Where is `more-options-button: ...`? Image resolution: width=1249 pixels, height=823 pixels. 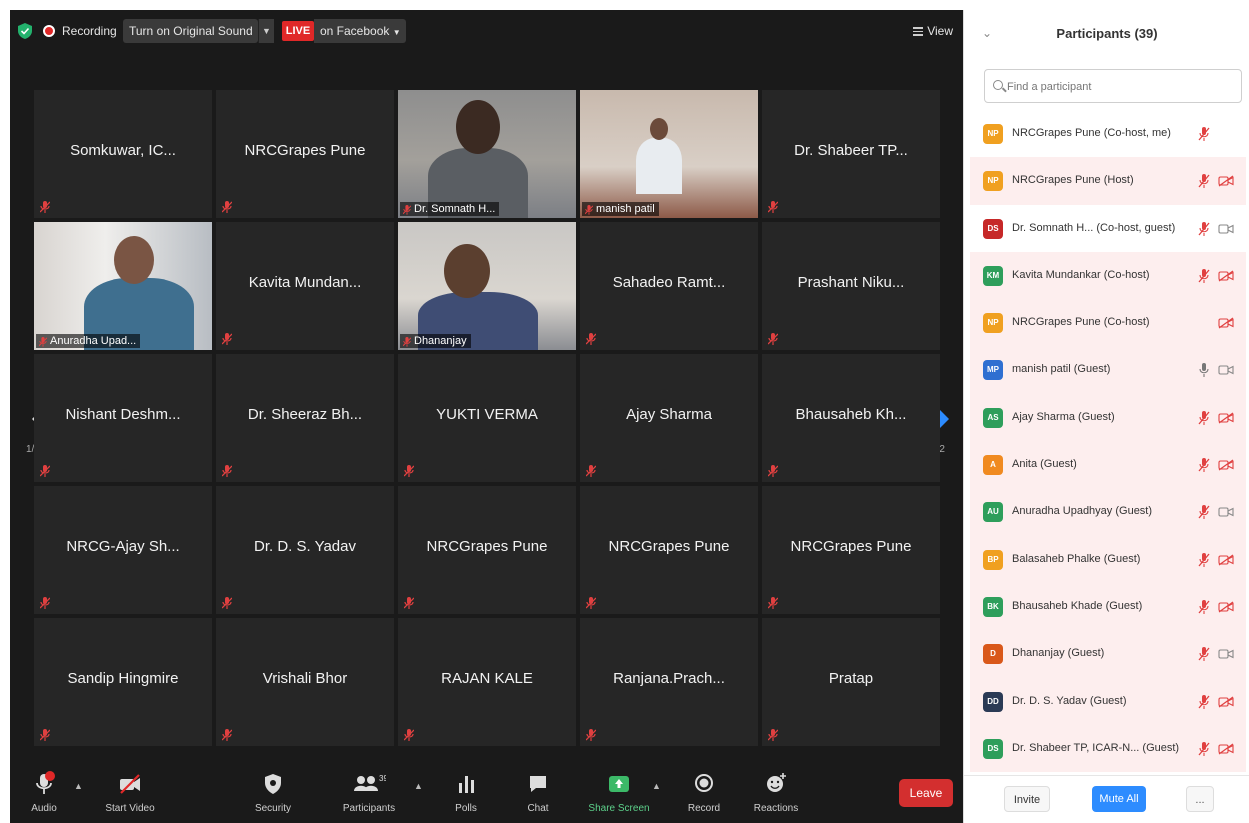 more-options-button: ... is located at coordinates (1200, 799).